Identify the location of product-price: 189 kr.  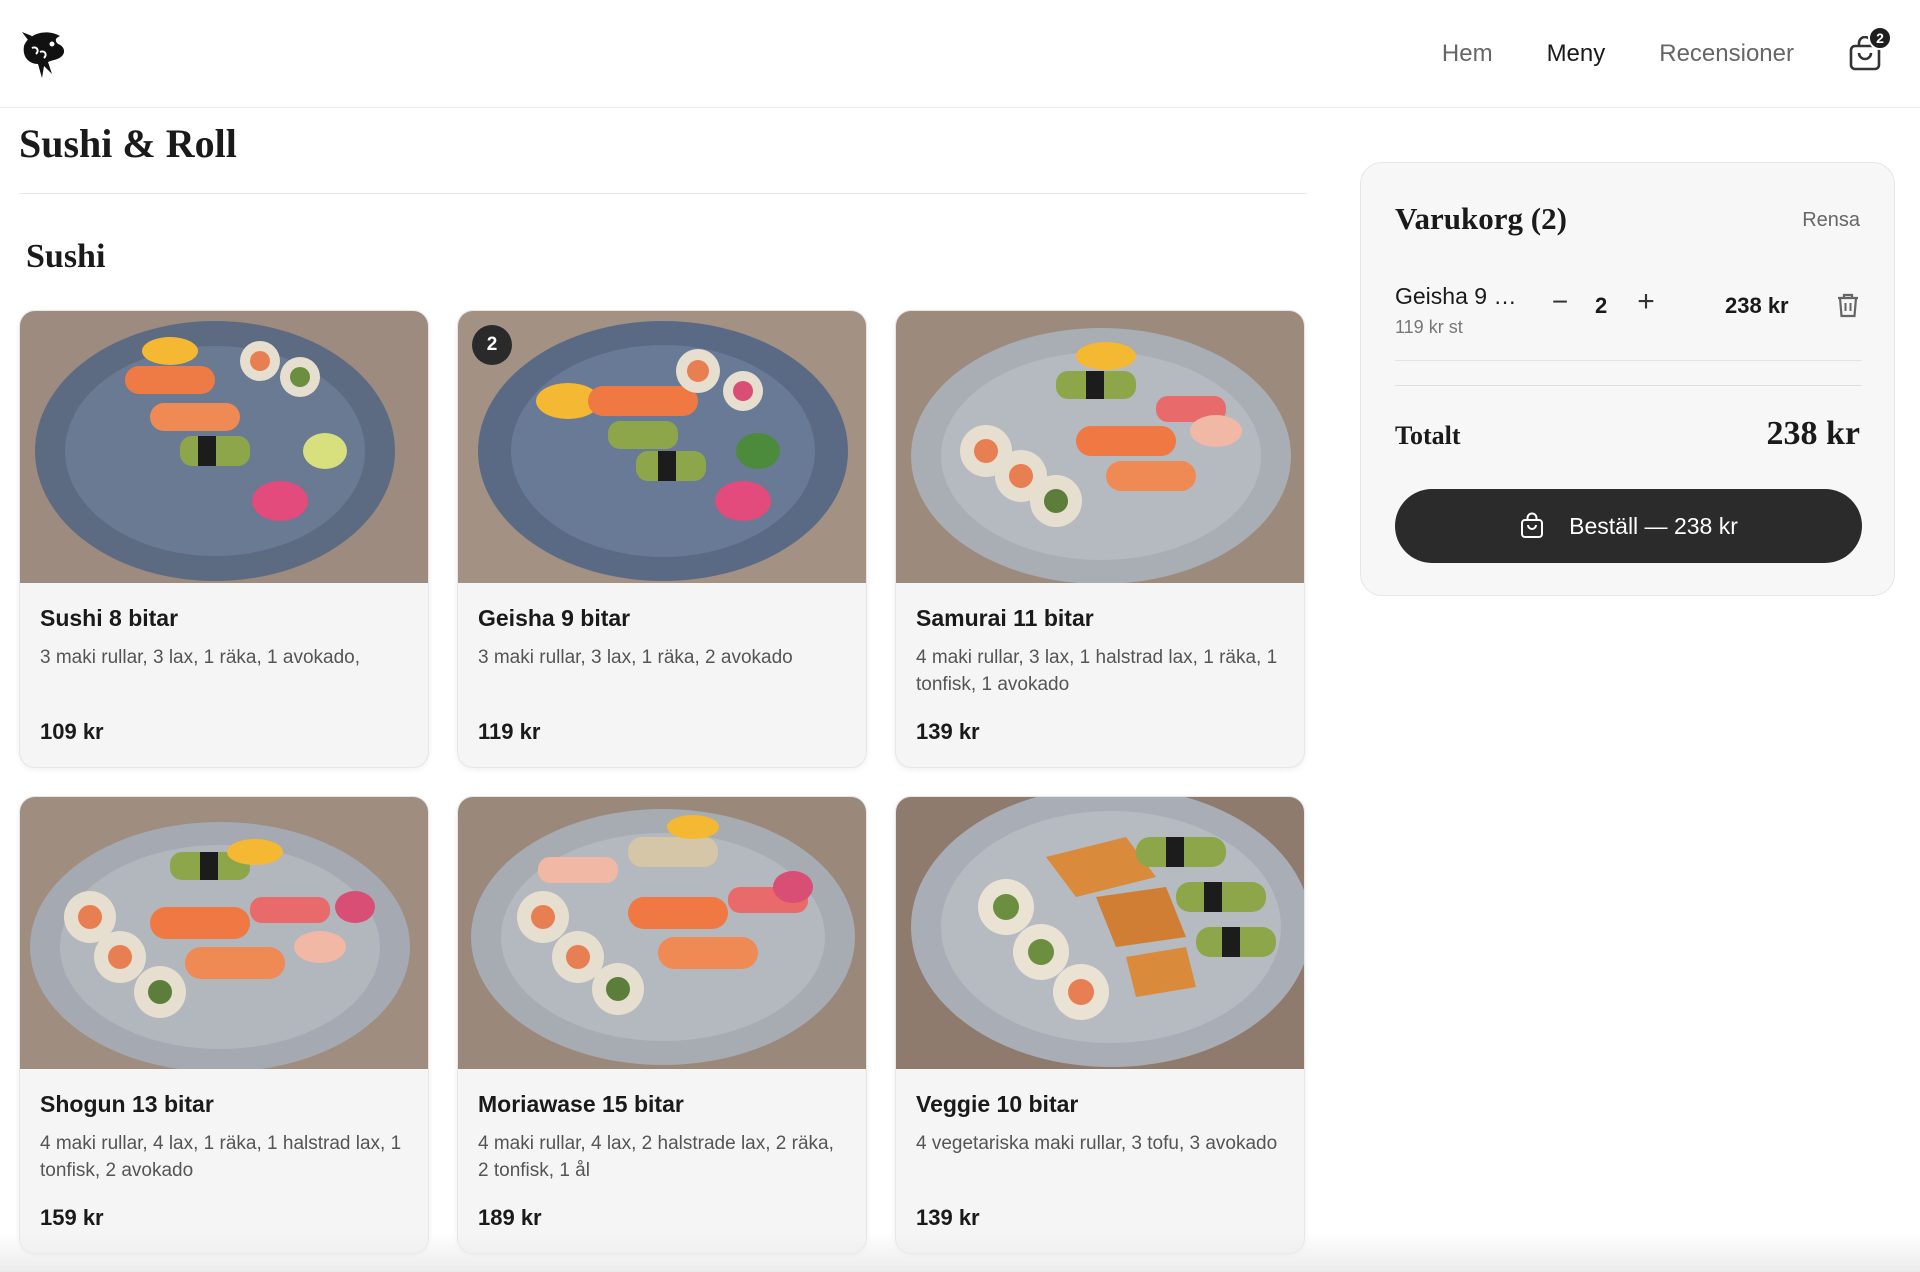
(510, 1217).